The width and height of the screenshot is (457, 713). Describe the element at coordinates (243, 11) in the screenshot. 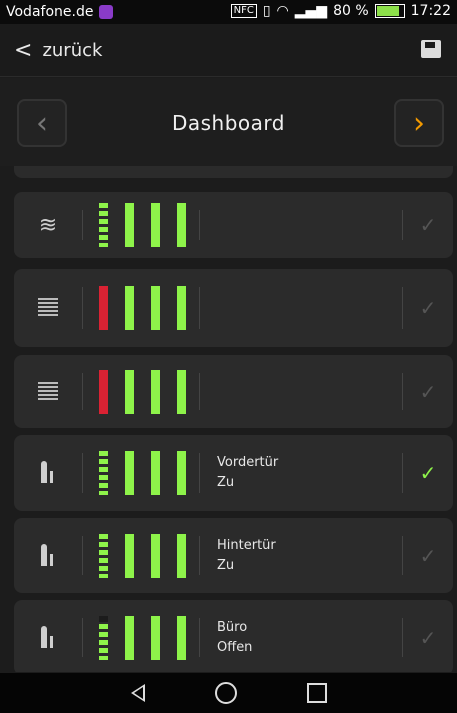

I see `nfc-icon: NFC` at that location.